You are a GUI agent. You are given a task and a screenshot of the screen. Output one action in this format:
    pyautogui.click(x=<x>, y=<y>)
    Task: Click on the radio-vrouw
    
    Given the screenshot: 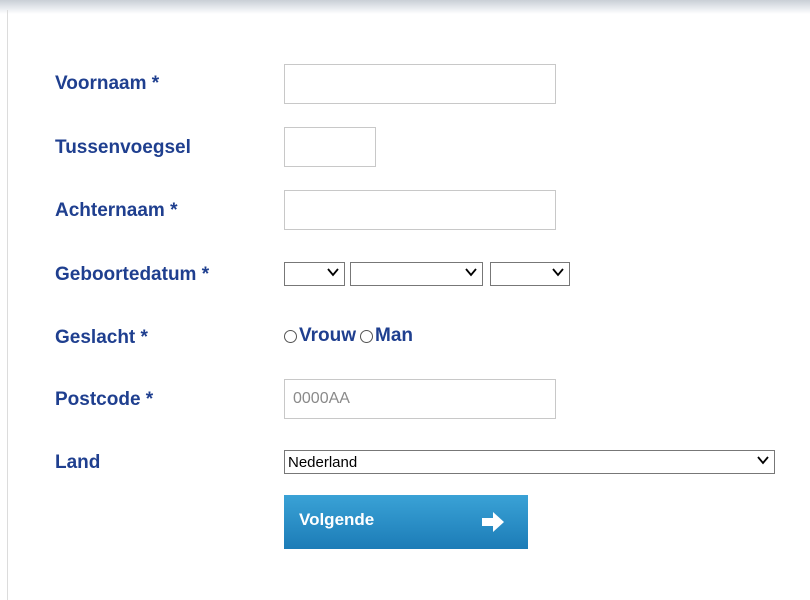 What is the action you would take?
    pyautogui.click(x=290, y=336)
    